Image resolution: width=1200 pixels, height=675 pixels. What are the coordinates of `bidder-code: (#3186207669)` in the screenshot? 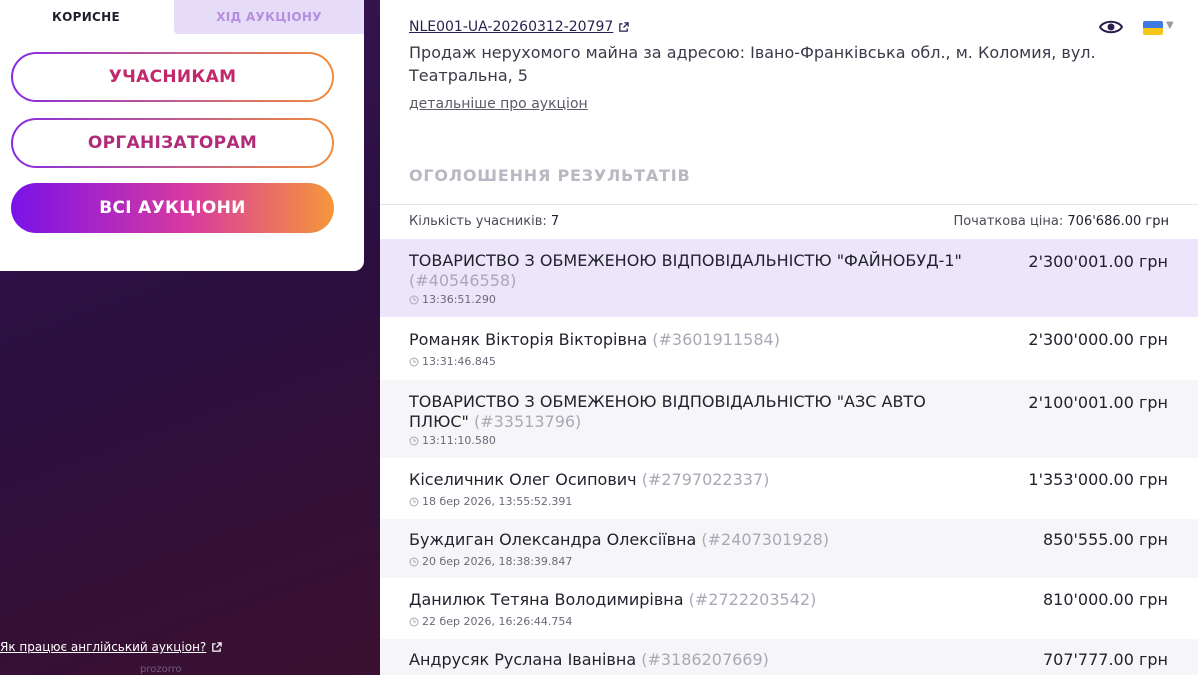 It's located at (705, 659).